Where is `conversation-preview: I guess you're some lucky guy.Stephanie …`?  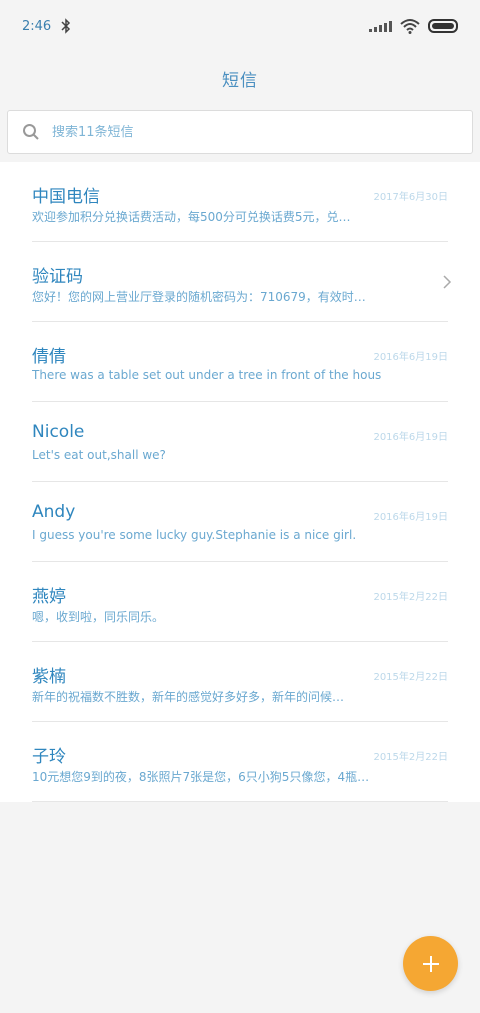
conversation-preview: I guess you're some lucky guy.Stephanie … is located at coordinates (194, 535).